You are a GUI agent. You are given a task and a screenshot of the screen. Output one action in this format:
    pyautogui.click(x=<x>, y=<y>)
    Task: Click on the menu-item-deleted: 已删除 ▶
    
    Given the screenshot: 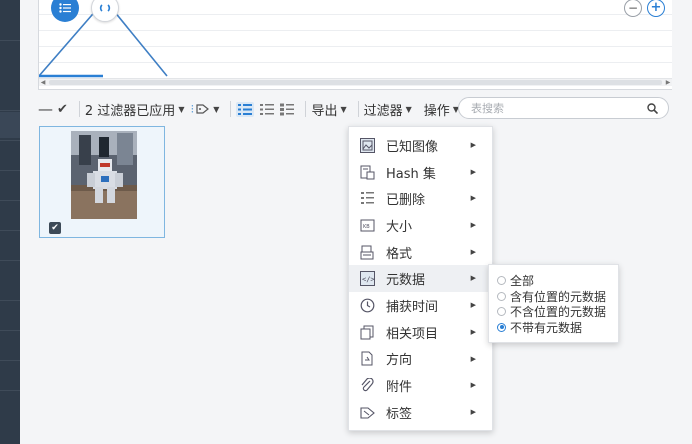 What is the action you would take?
    pyautogui.click(x=420, y=198)
    